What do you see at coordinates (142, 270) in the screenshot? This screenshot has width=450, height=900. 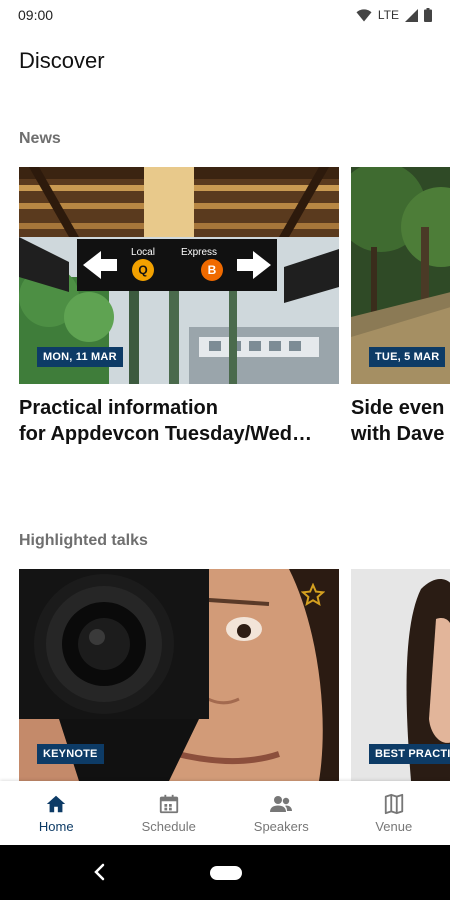 I see `sign-local-letter: Q` at bounding box center [142, 270].